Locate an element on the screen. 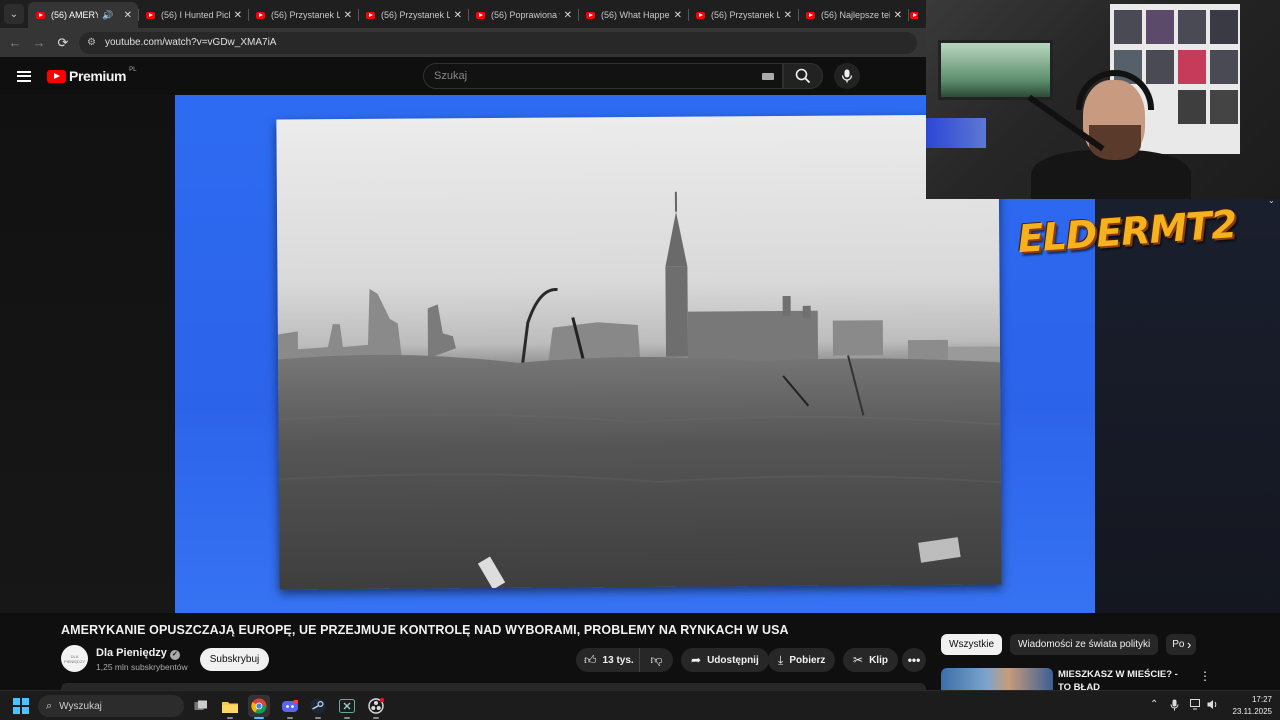 This screenshot has width=1280, height=720. browser-tab: (56) What Happen ✕ is located at coordinates (633, 15).